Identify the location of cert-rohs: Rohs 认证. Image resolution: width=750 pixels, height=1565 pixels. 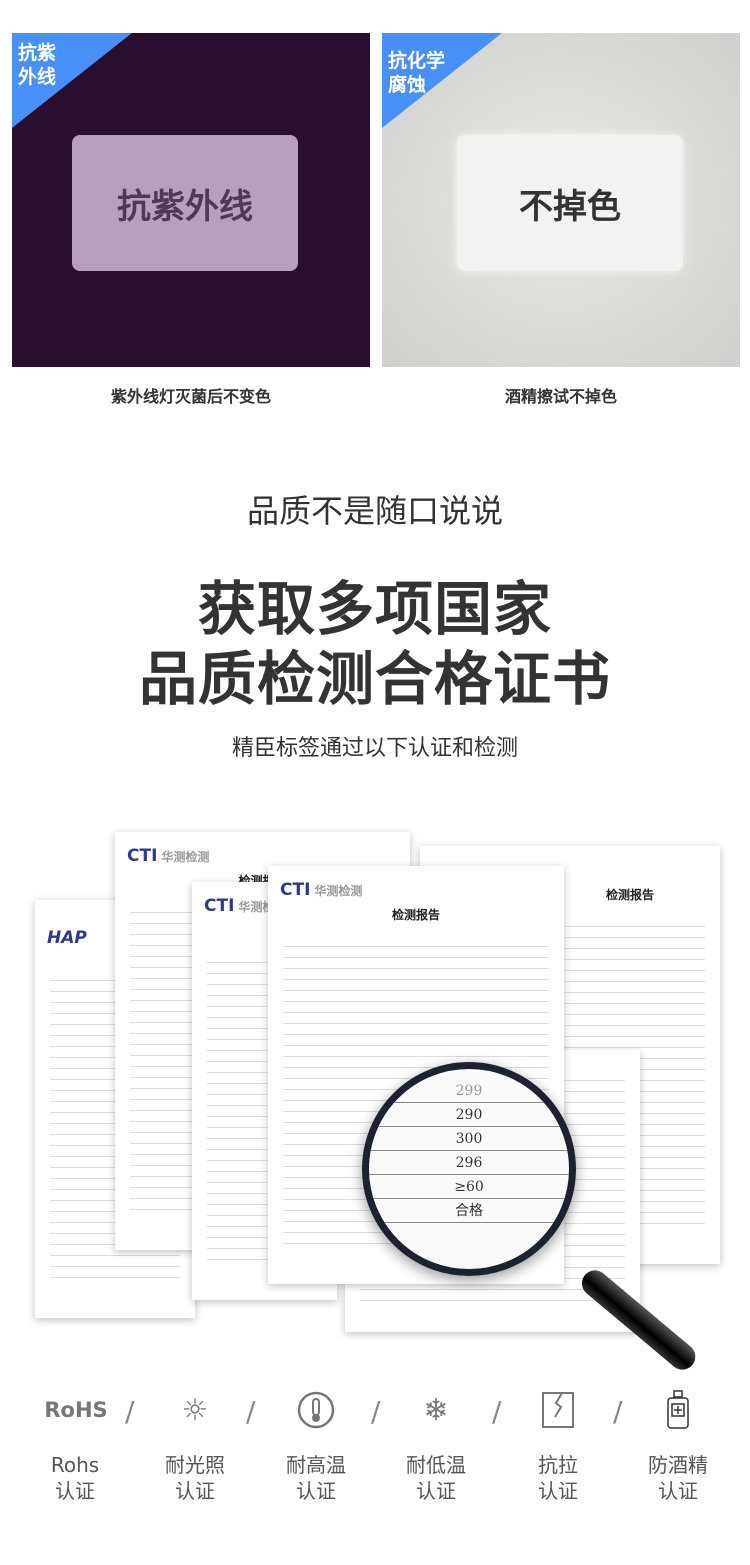
(75, 1478).